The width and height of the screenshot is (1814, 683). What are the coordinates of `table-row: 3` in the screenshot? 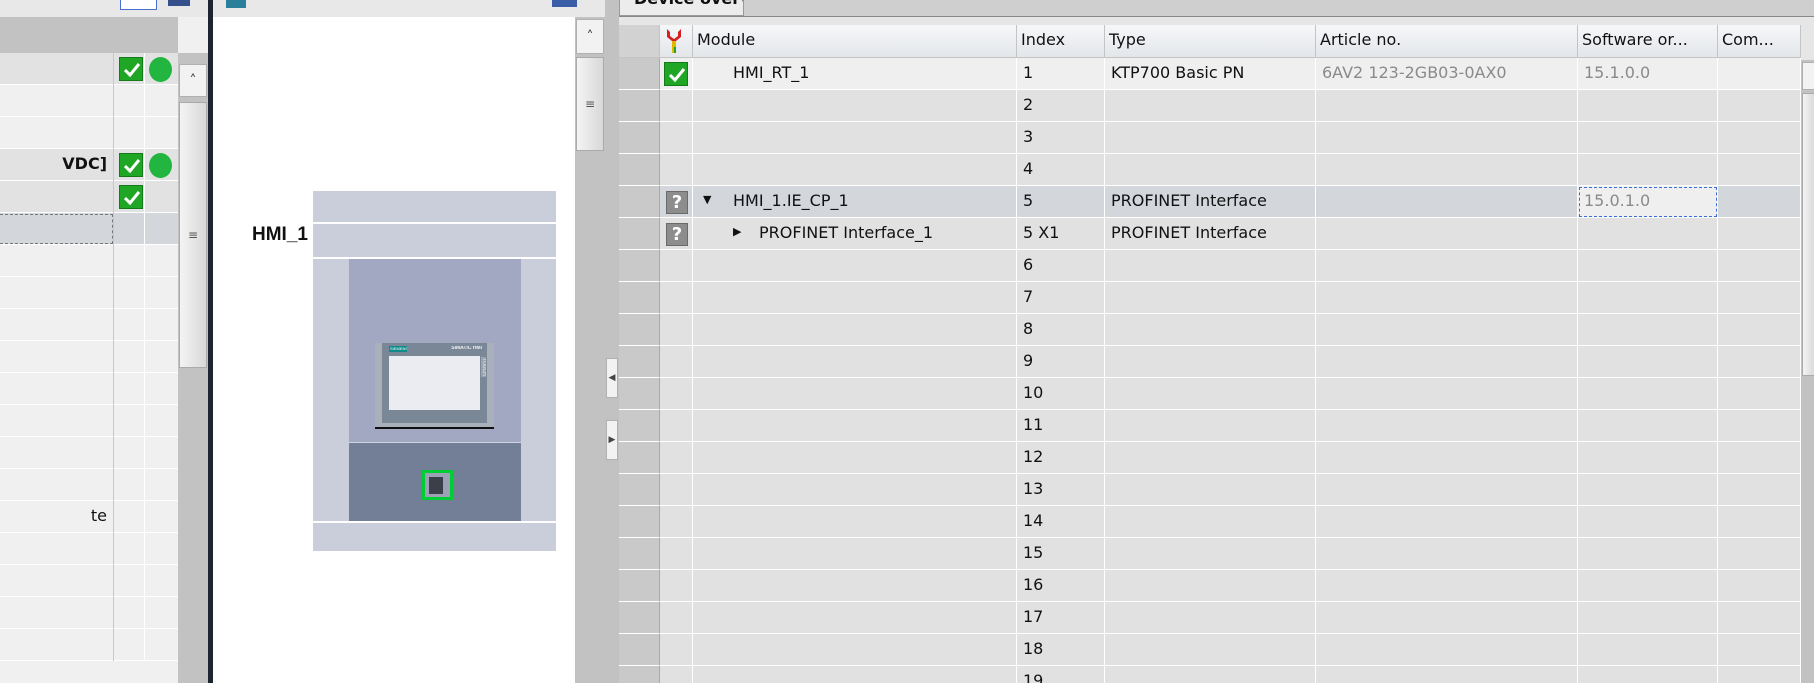 It's located at (1210, 138).